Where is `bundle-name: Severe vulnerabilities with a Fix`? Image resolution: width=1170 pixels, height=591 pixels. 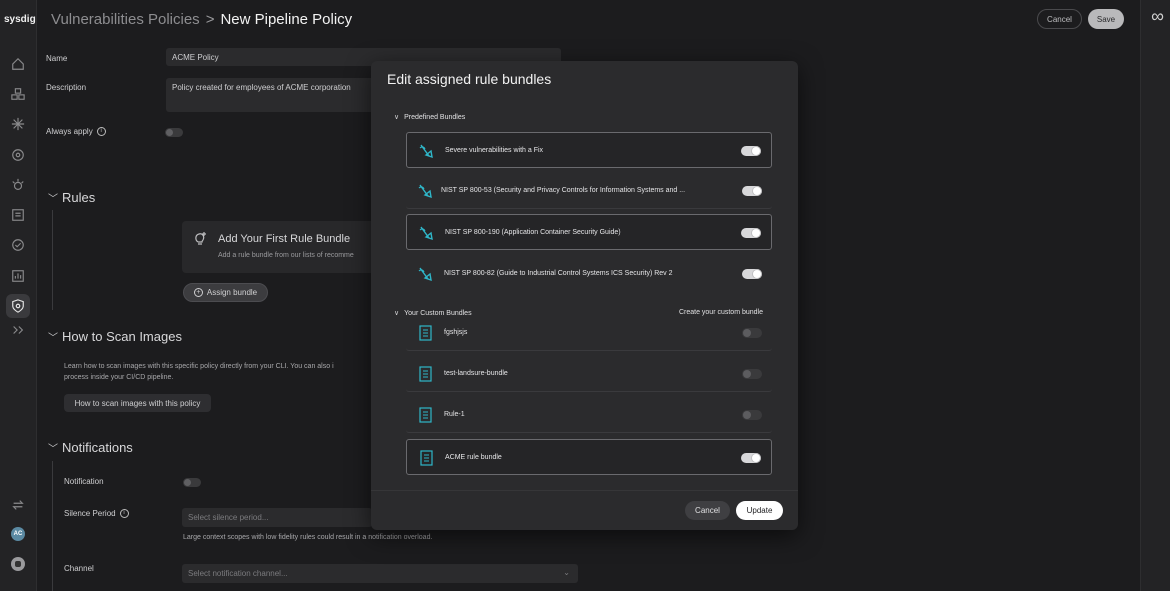 bundle-name: Severe vulnerabilities with a Fix is located at coordinates (494, 150).